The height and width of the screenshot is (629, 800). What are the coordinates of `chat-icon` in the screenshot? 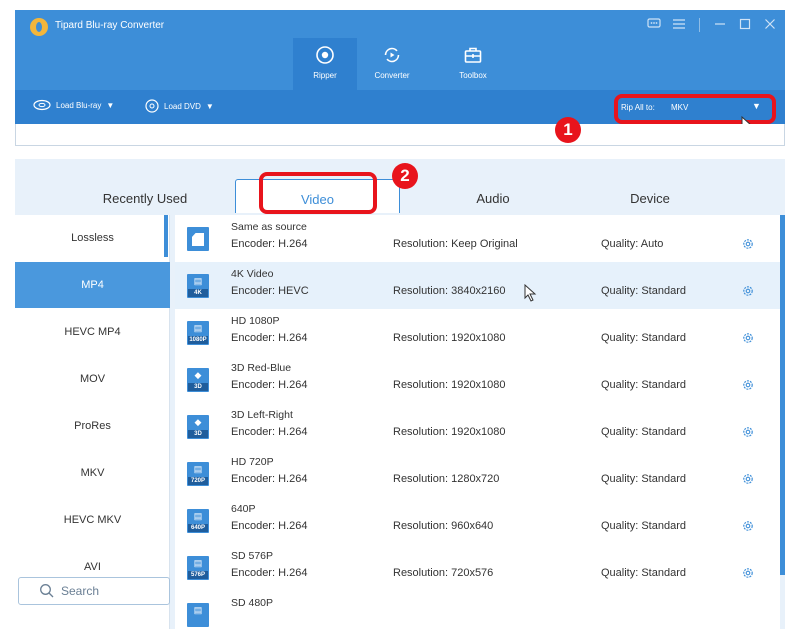 It's located at (654, 25).